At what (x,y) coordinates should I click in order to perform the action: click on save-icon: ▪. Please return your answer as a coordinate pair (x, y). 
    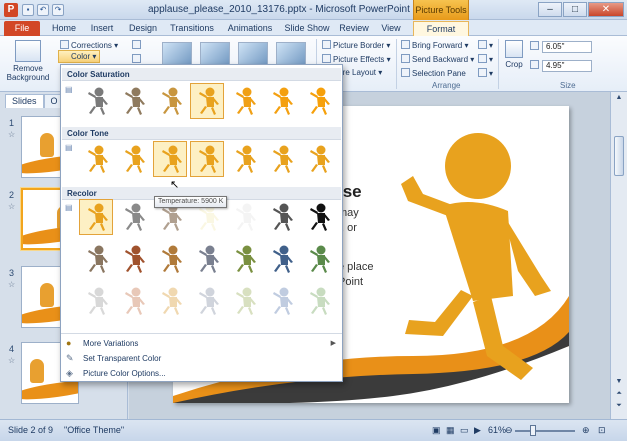
    Looking at the image, I should click on (28, 10).